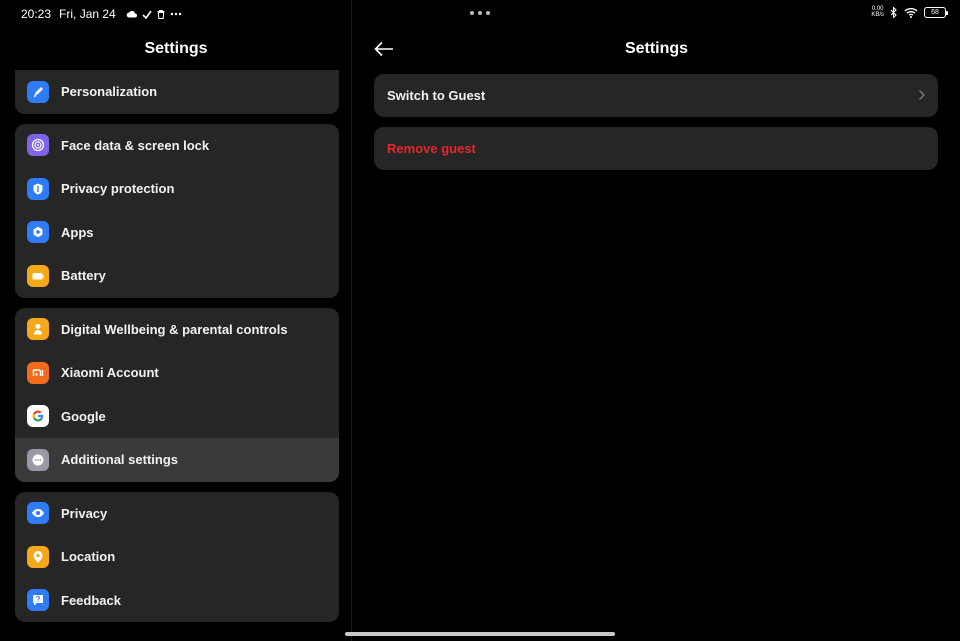 The width and height of the screenshot is (960, 641). What do you see at coordinates (480, 634) in the screenshot?
I see `home-indicator` at bounding box center [480, 634].